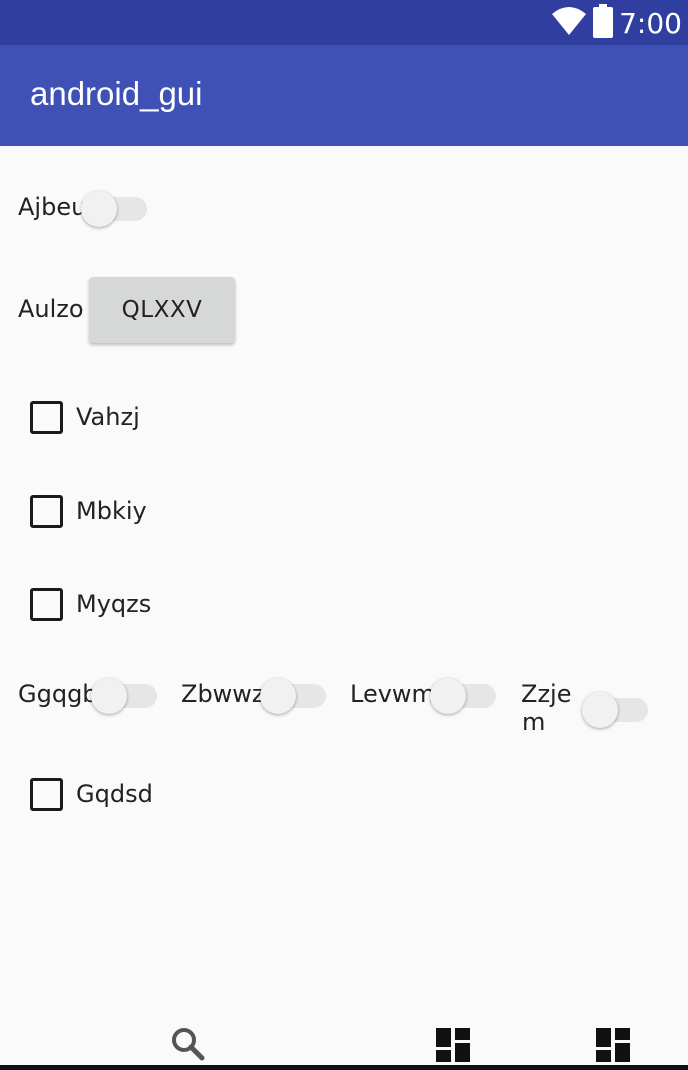 The image size is (688, 1070). I want to click on checkbox-vahzj: Vahzj, so click(85, 417).